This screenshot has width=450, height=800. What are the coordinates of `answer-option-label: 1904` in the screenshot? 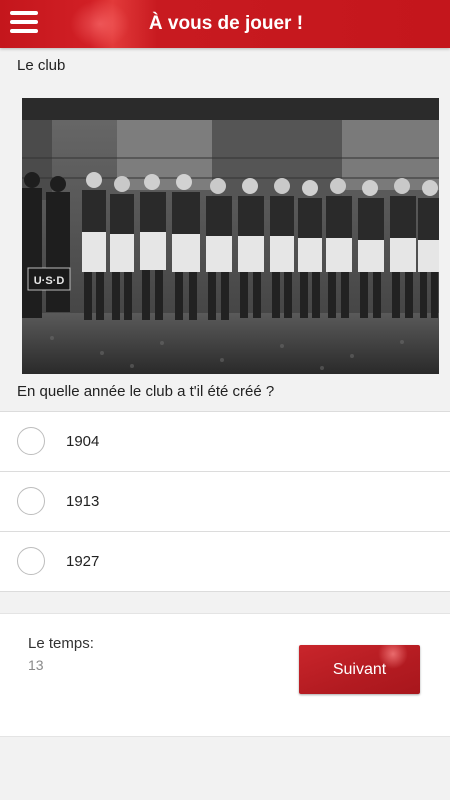 It's located at (83, 441).